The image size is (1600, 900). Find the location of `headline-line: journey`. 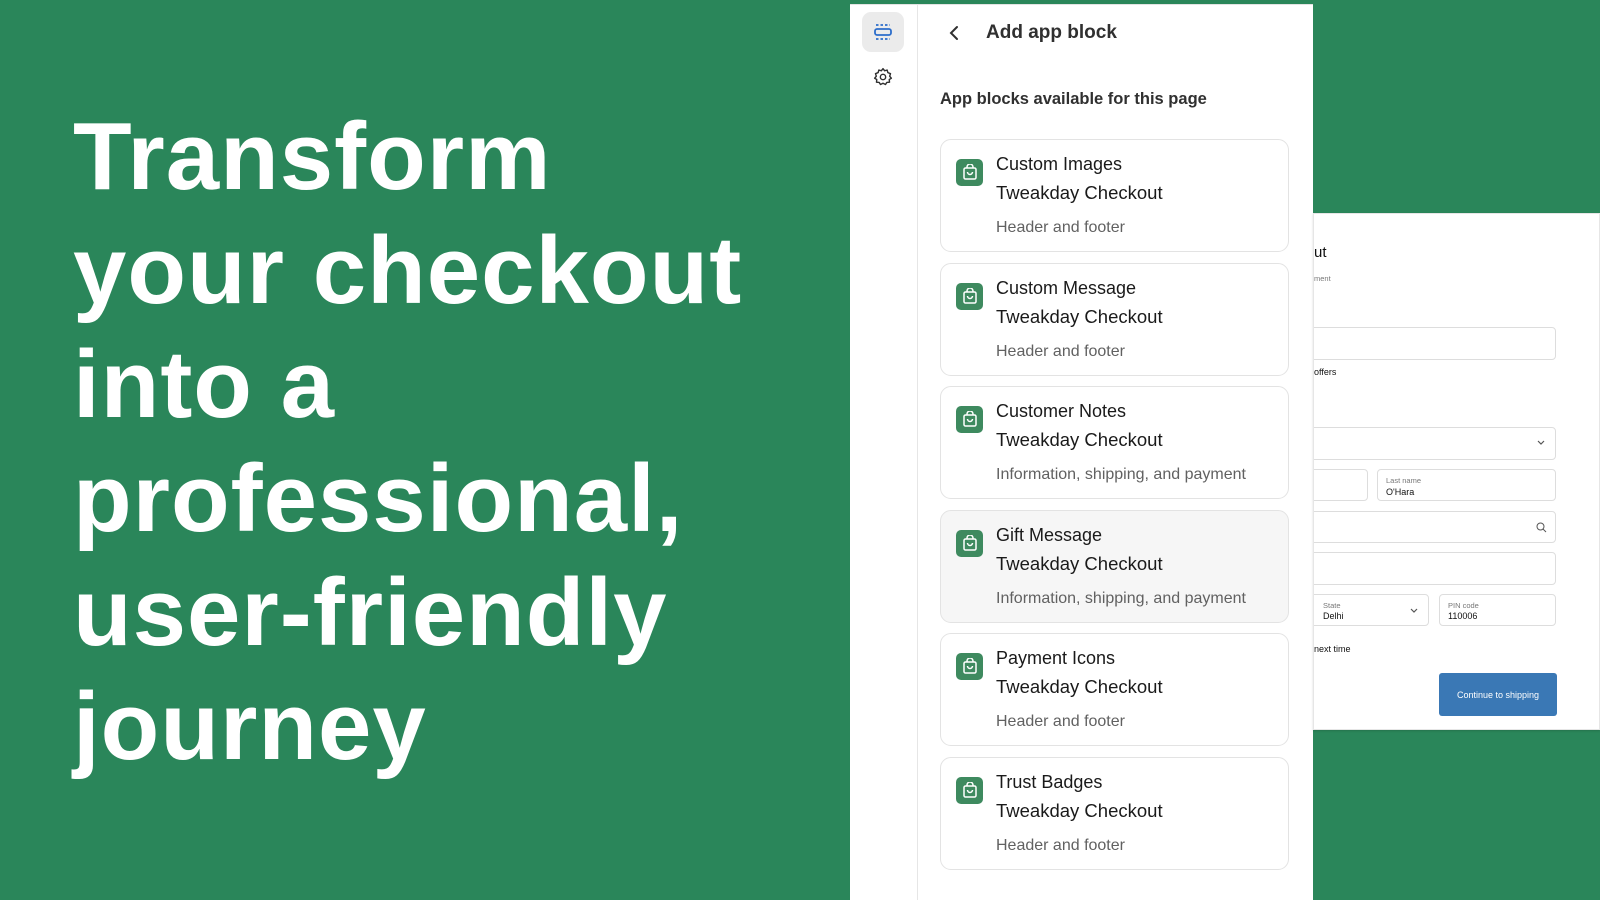

headline-line: journey is located at coordinates (250, 726).